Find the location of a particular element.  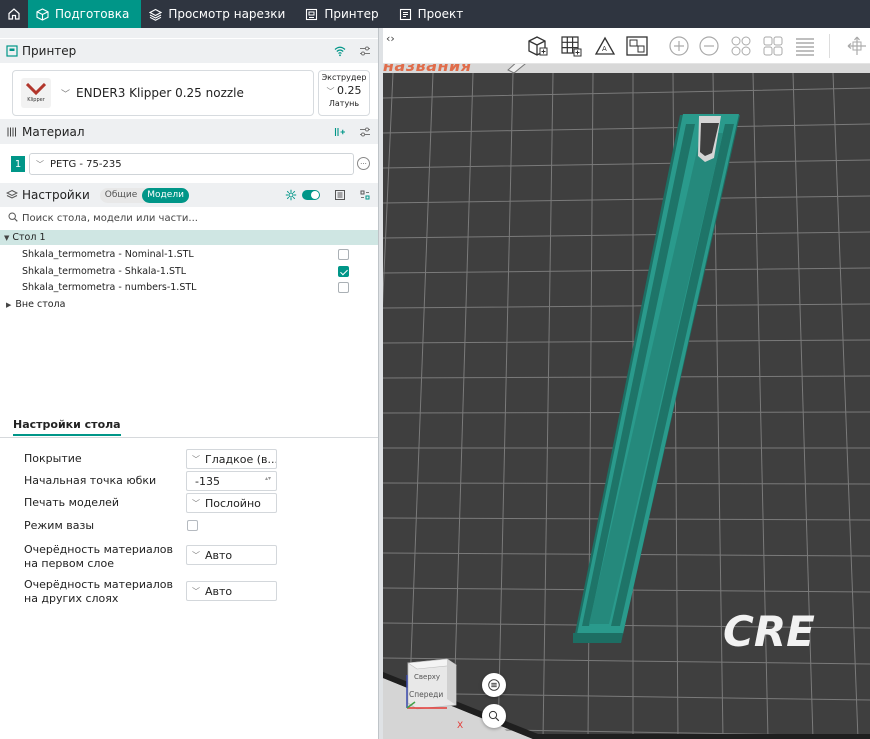

bed-logo: CRE is located at coordinates (769, 631).